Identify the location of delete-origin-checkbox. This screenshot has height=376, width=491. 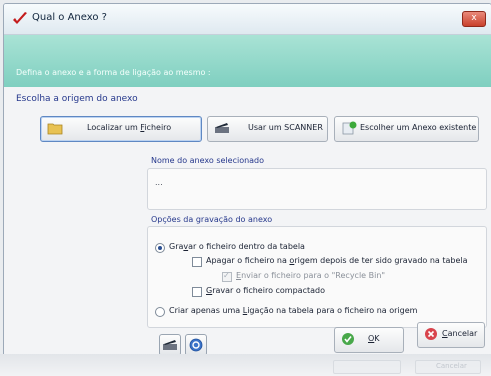
(197, 262).